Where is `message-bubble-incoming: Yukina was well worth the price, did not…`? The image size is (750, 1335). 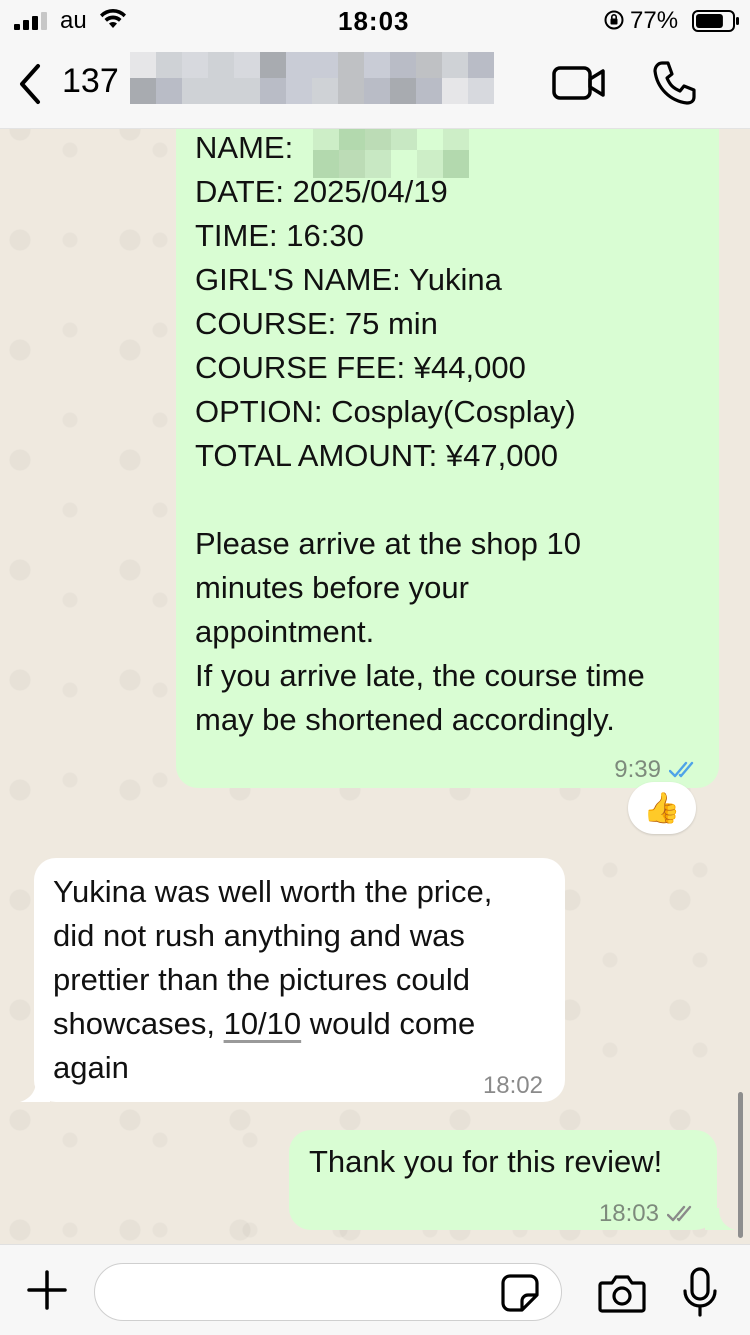 message-bubble-incoming: Yukina was well worth the price, did not… is located at coordinates (299, 980).